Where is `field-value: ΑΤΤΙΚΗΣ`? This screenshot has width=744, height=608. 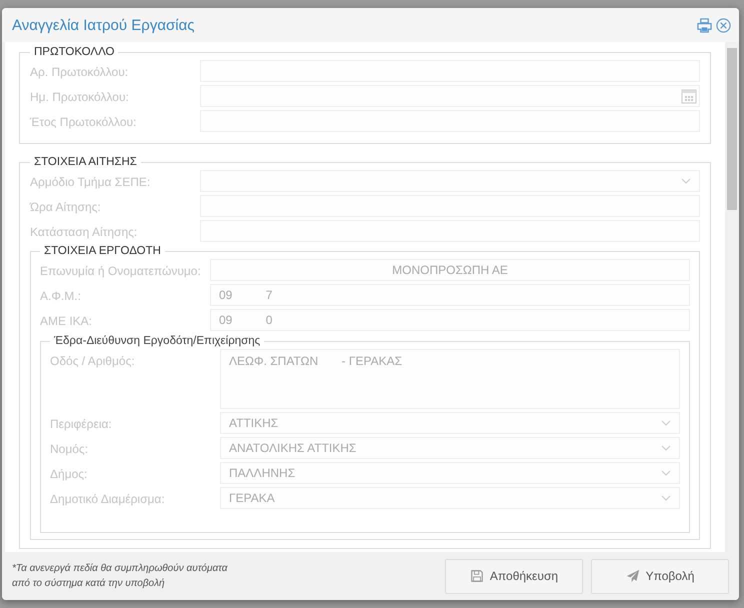 field-value: ΑΤΤΙΚΗΣ is located at coordinates (253, 423).